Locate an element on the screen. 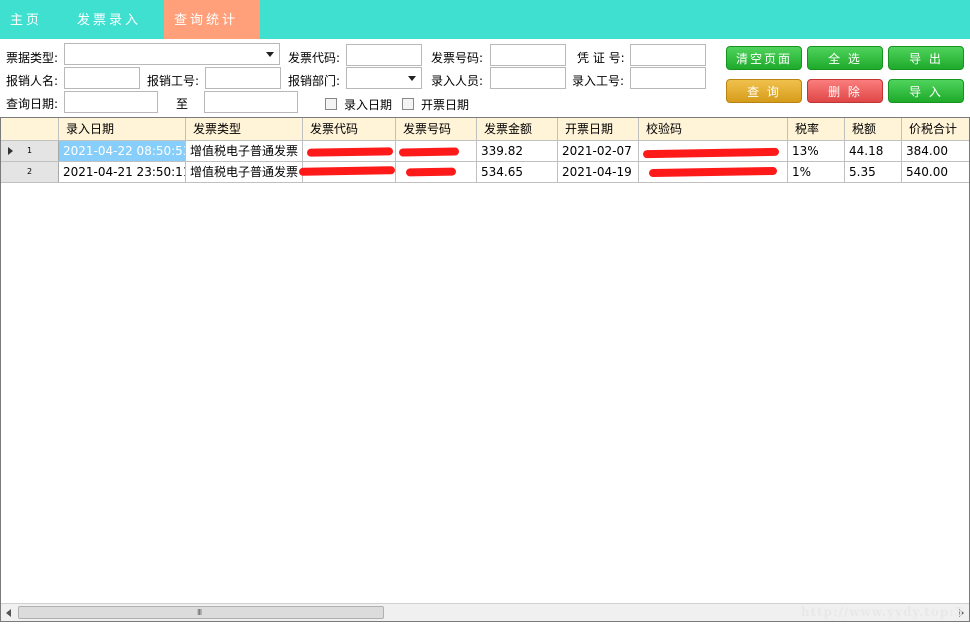  cell-issue-date: 2021-04-19 is located at coordinates (598, 172).